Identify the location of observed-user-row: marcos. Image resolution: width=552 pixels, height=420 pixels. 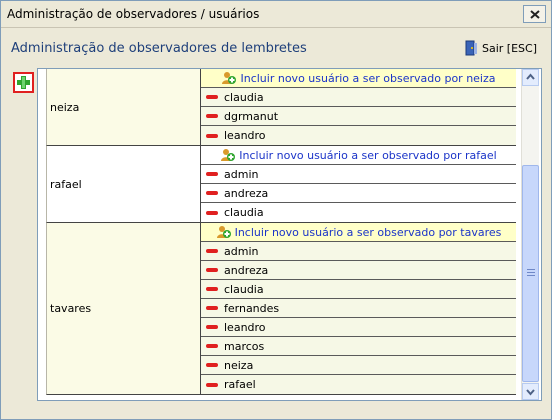
(358, 346).